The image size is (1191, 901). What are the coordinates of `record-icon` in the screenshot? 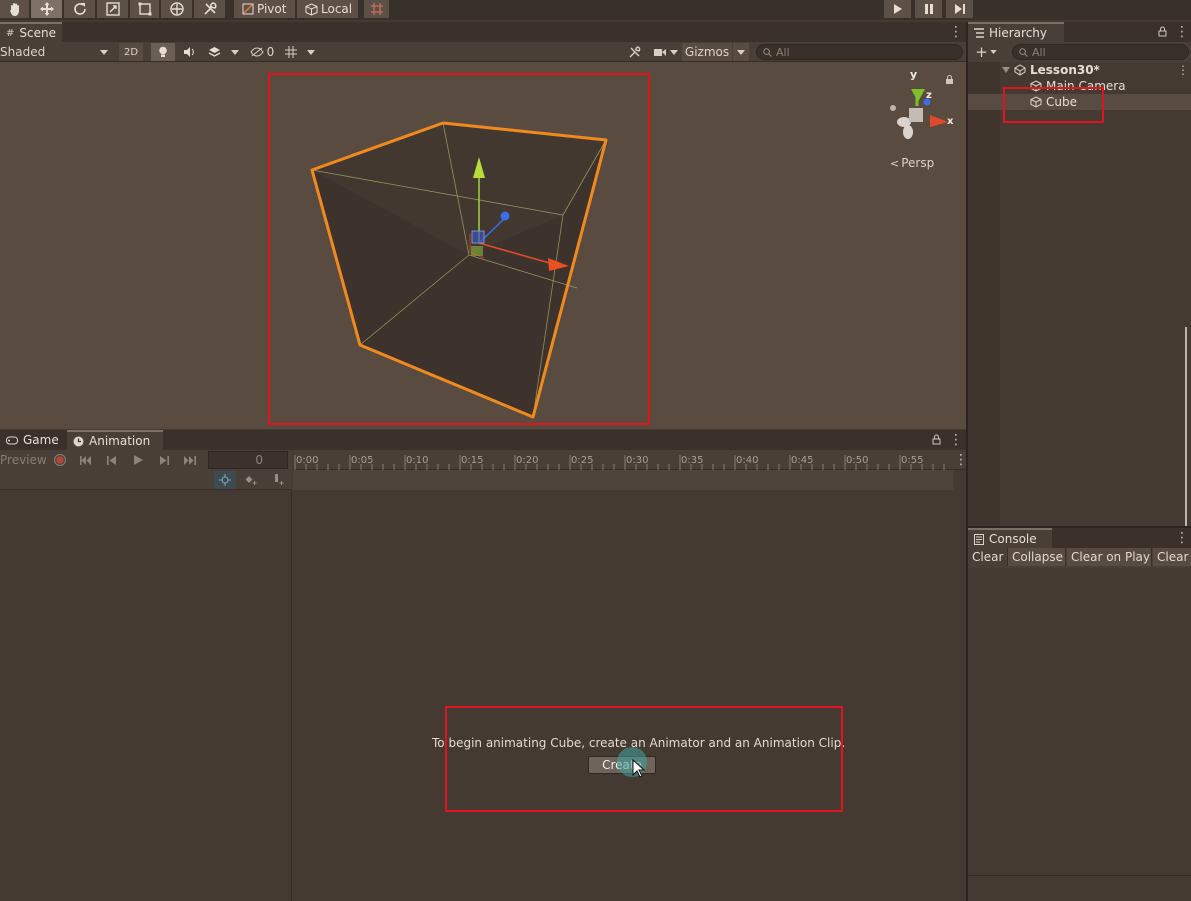 It's located at (60, 460).